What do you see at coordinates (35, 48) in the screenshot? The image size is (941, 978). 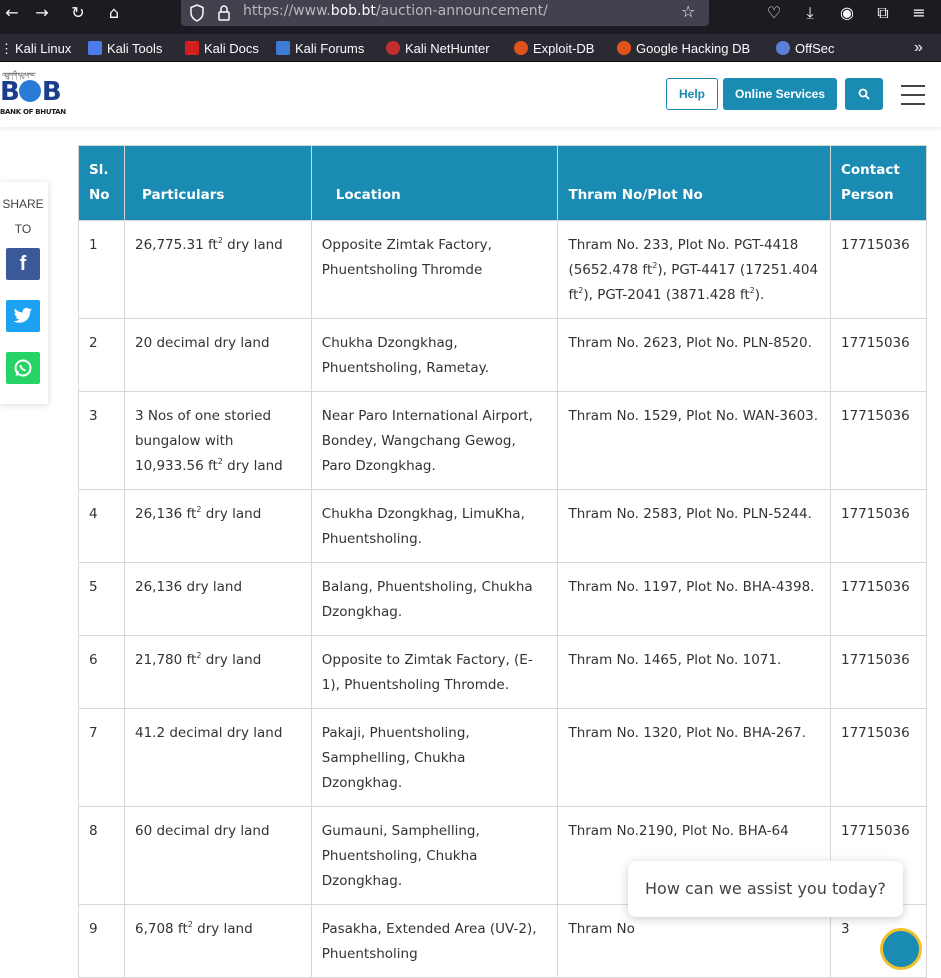 I see `bookmark-kali-linux: ⋮ Kali Linux` at bounding box center [35, 48].